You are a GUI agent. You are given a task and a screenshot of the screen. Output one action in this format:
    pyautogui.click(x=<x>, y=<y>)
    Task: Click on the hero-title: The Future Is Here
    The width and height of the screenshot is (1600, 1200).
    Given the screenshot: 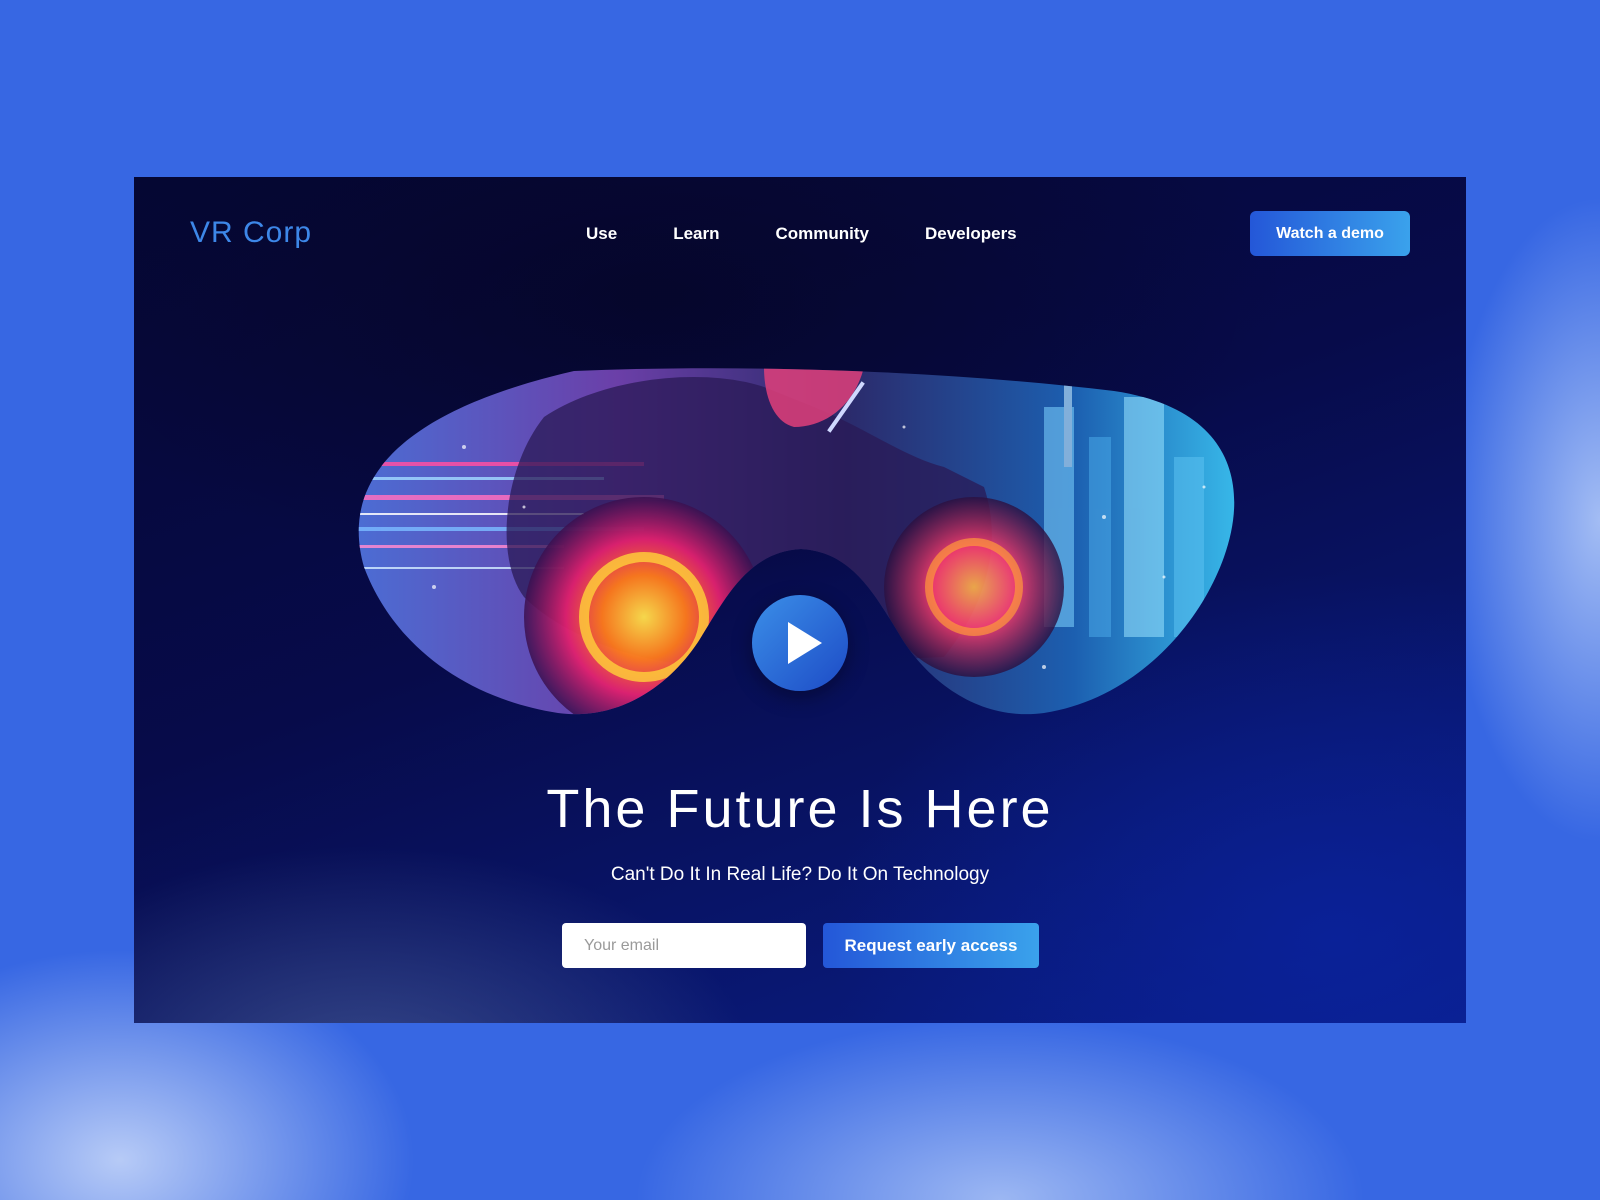 What is the action you would take?
    pyautogui.click(x=800, y=809)
    